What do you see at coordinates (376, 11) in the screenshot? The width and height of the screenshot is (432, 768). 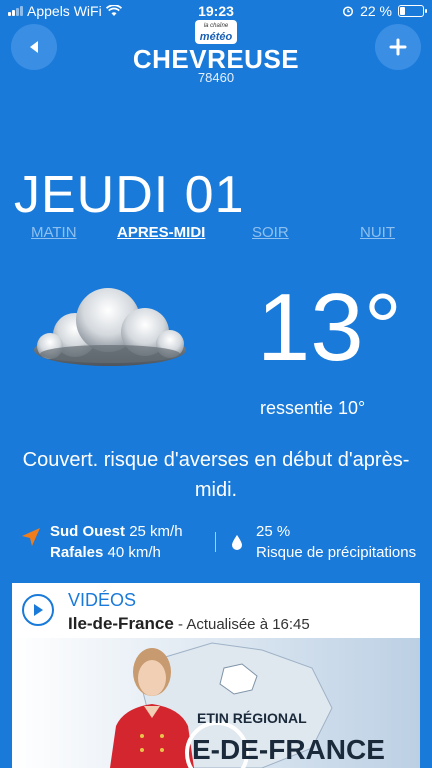 I see `battery-percent: 22 %` at bounding box center [376, 11].